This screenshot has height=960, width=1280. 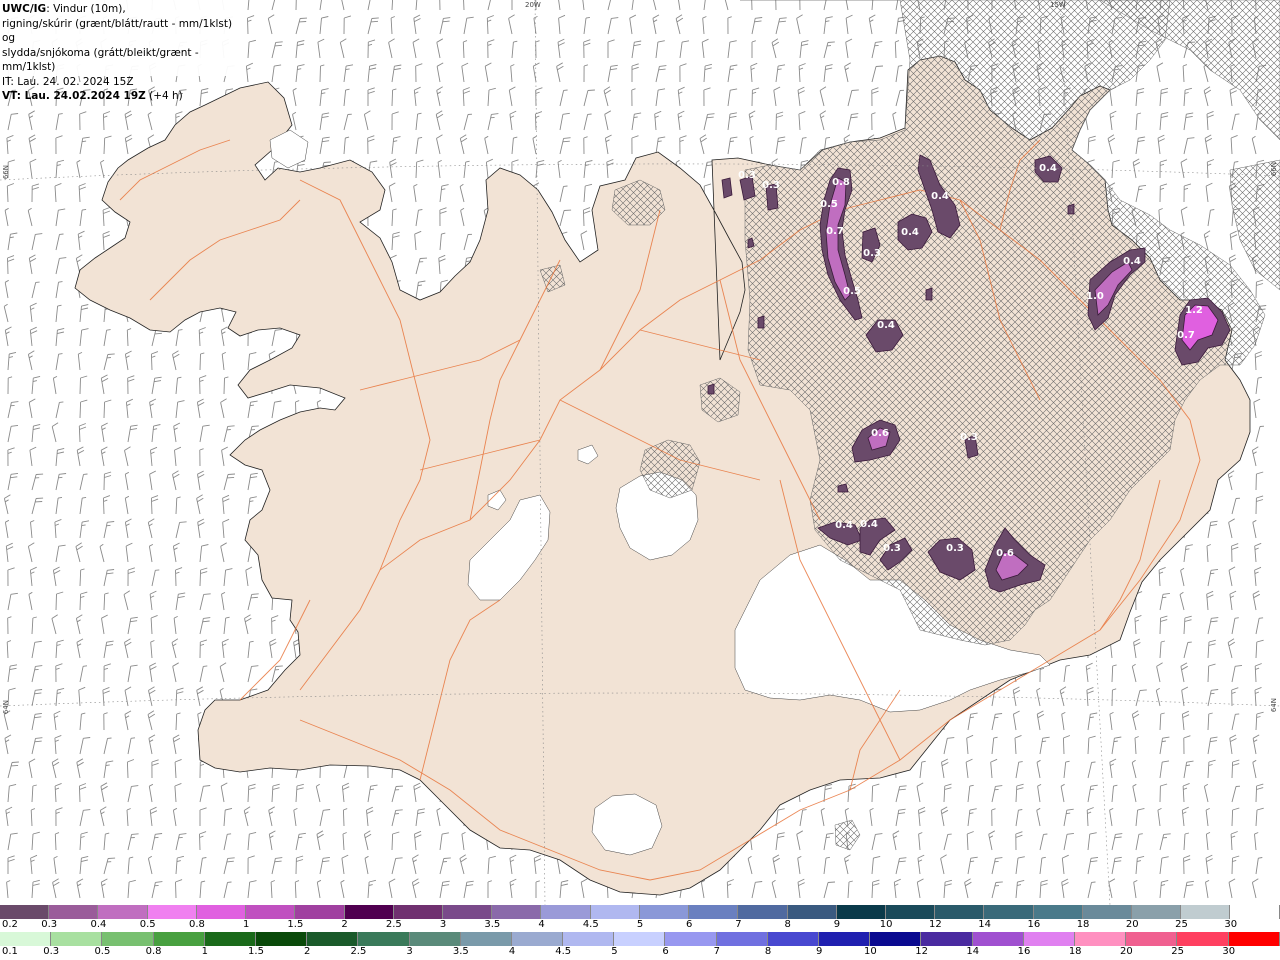 What do you see at coordinates (1229, 951) in the screenshot?
I see `scale-tick-label: 30` at bounding box center [1229, 951].